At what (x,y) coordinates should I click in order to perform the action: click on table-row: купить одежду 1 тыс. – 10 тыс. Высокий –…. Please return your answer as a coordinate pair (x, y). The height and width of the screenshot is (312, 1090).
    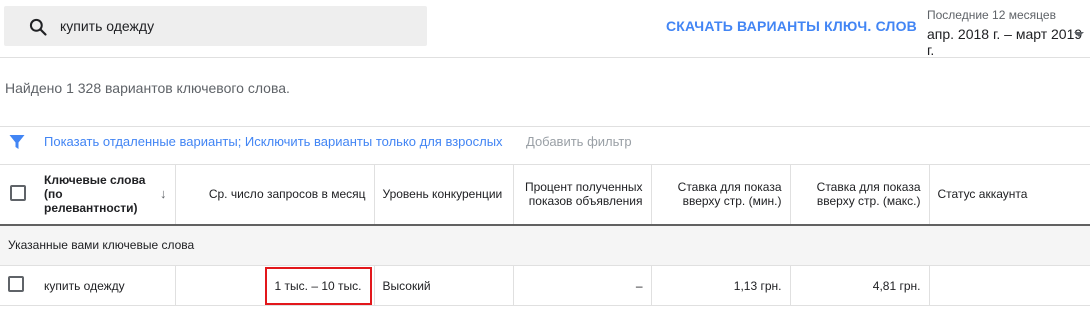
    Looking at the image, I should click on (545, 285).